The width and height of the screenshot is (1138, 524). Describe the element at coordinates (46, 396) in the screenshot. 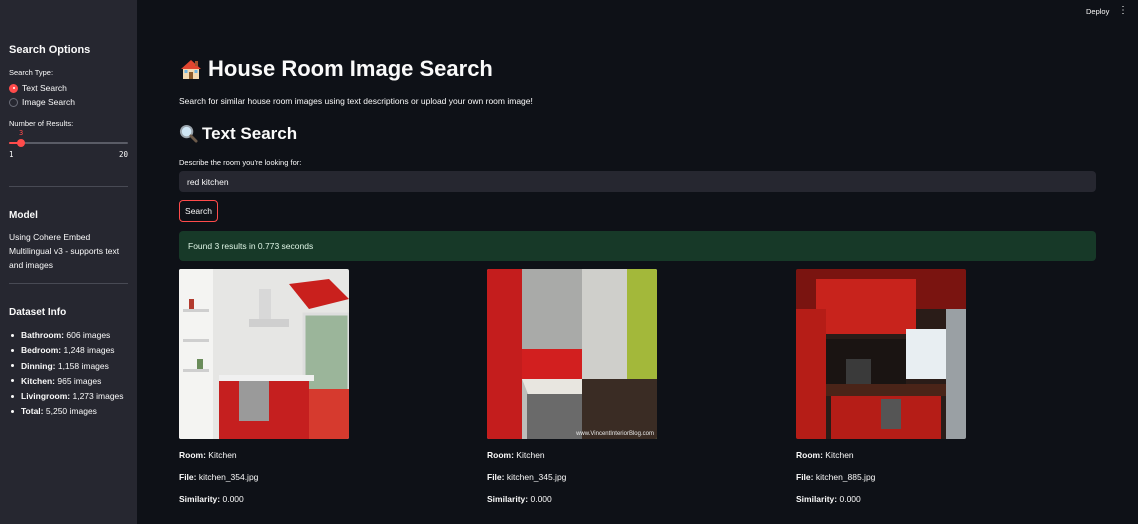

I see `dataset-name: Livingroom:` at that location.